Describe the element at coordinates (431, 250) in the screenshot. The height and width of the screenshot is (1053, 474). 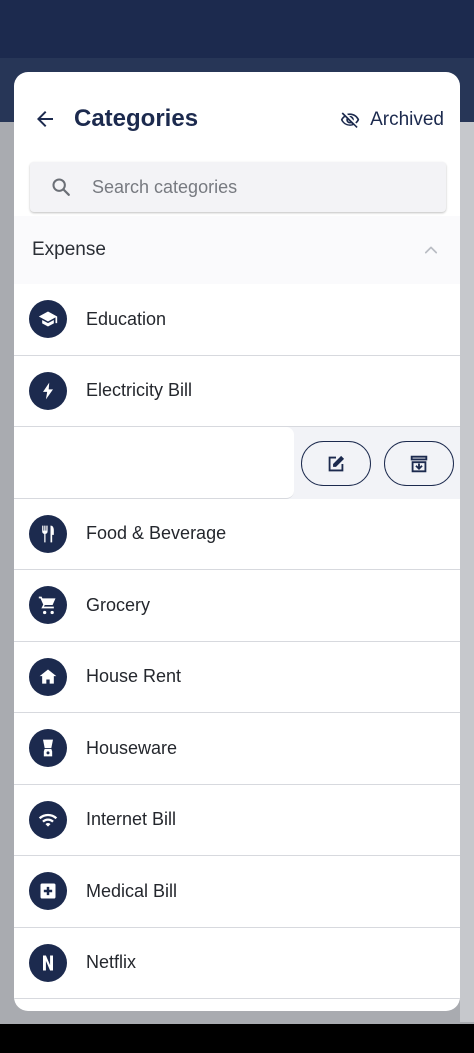
I see `chevron-up-icon` at that location.